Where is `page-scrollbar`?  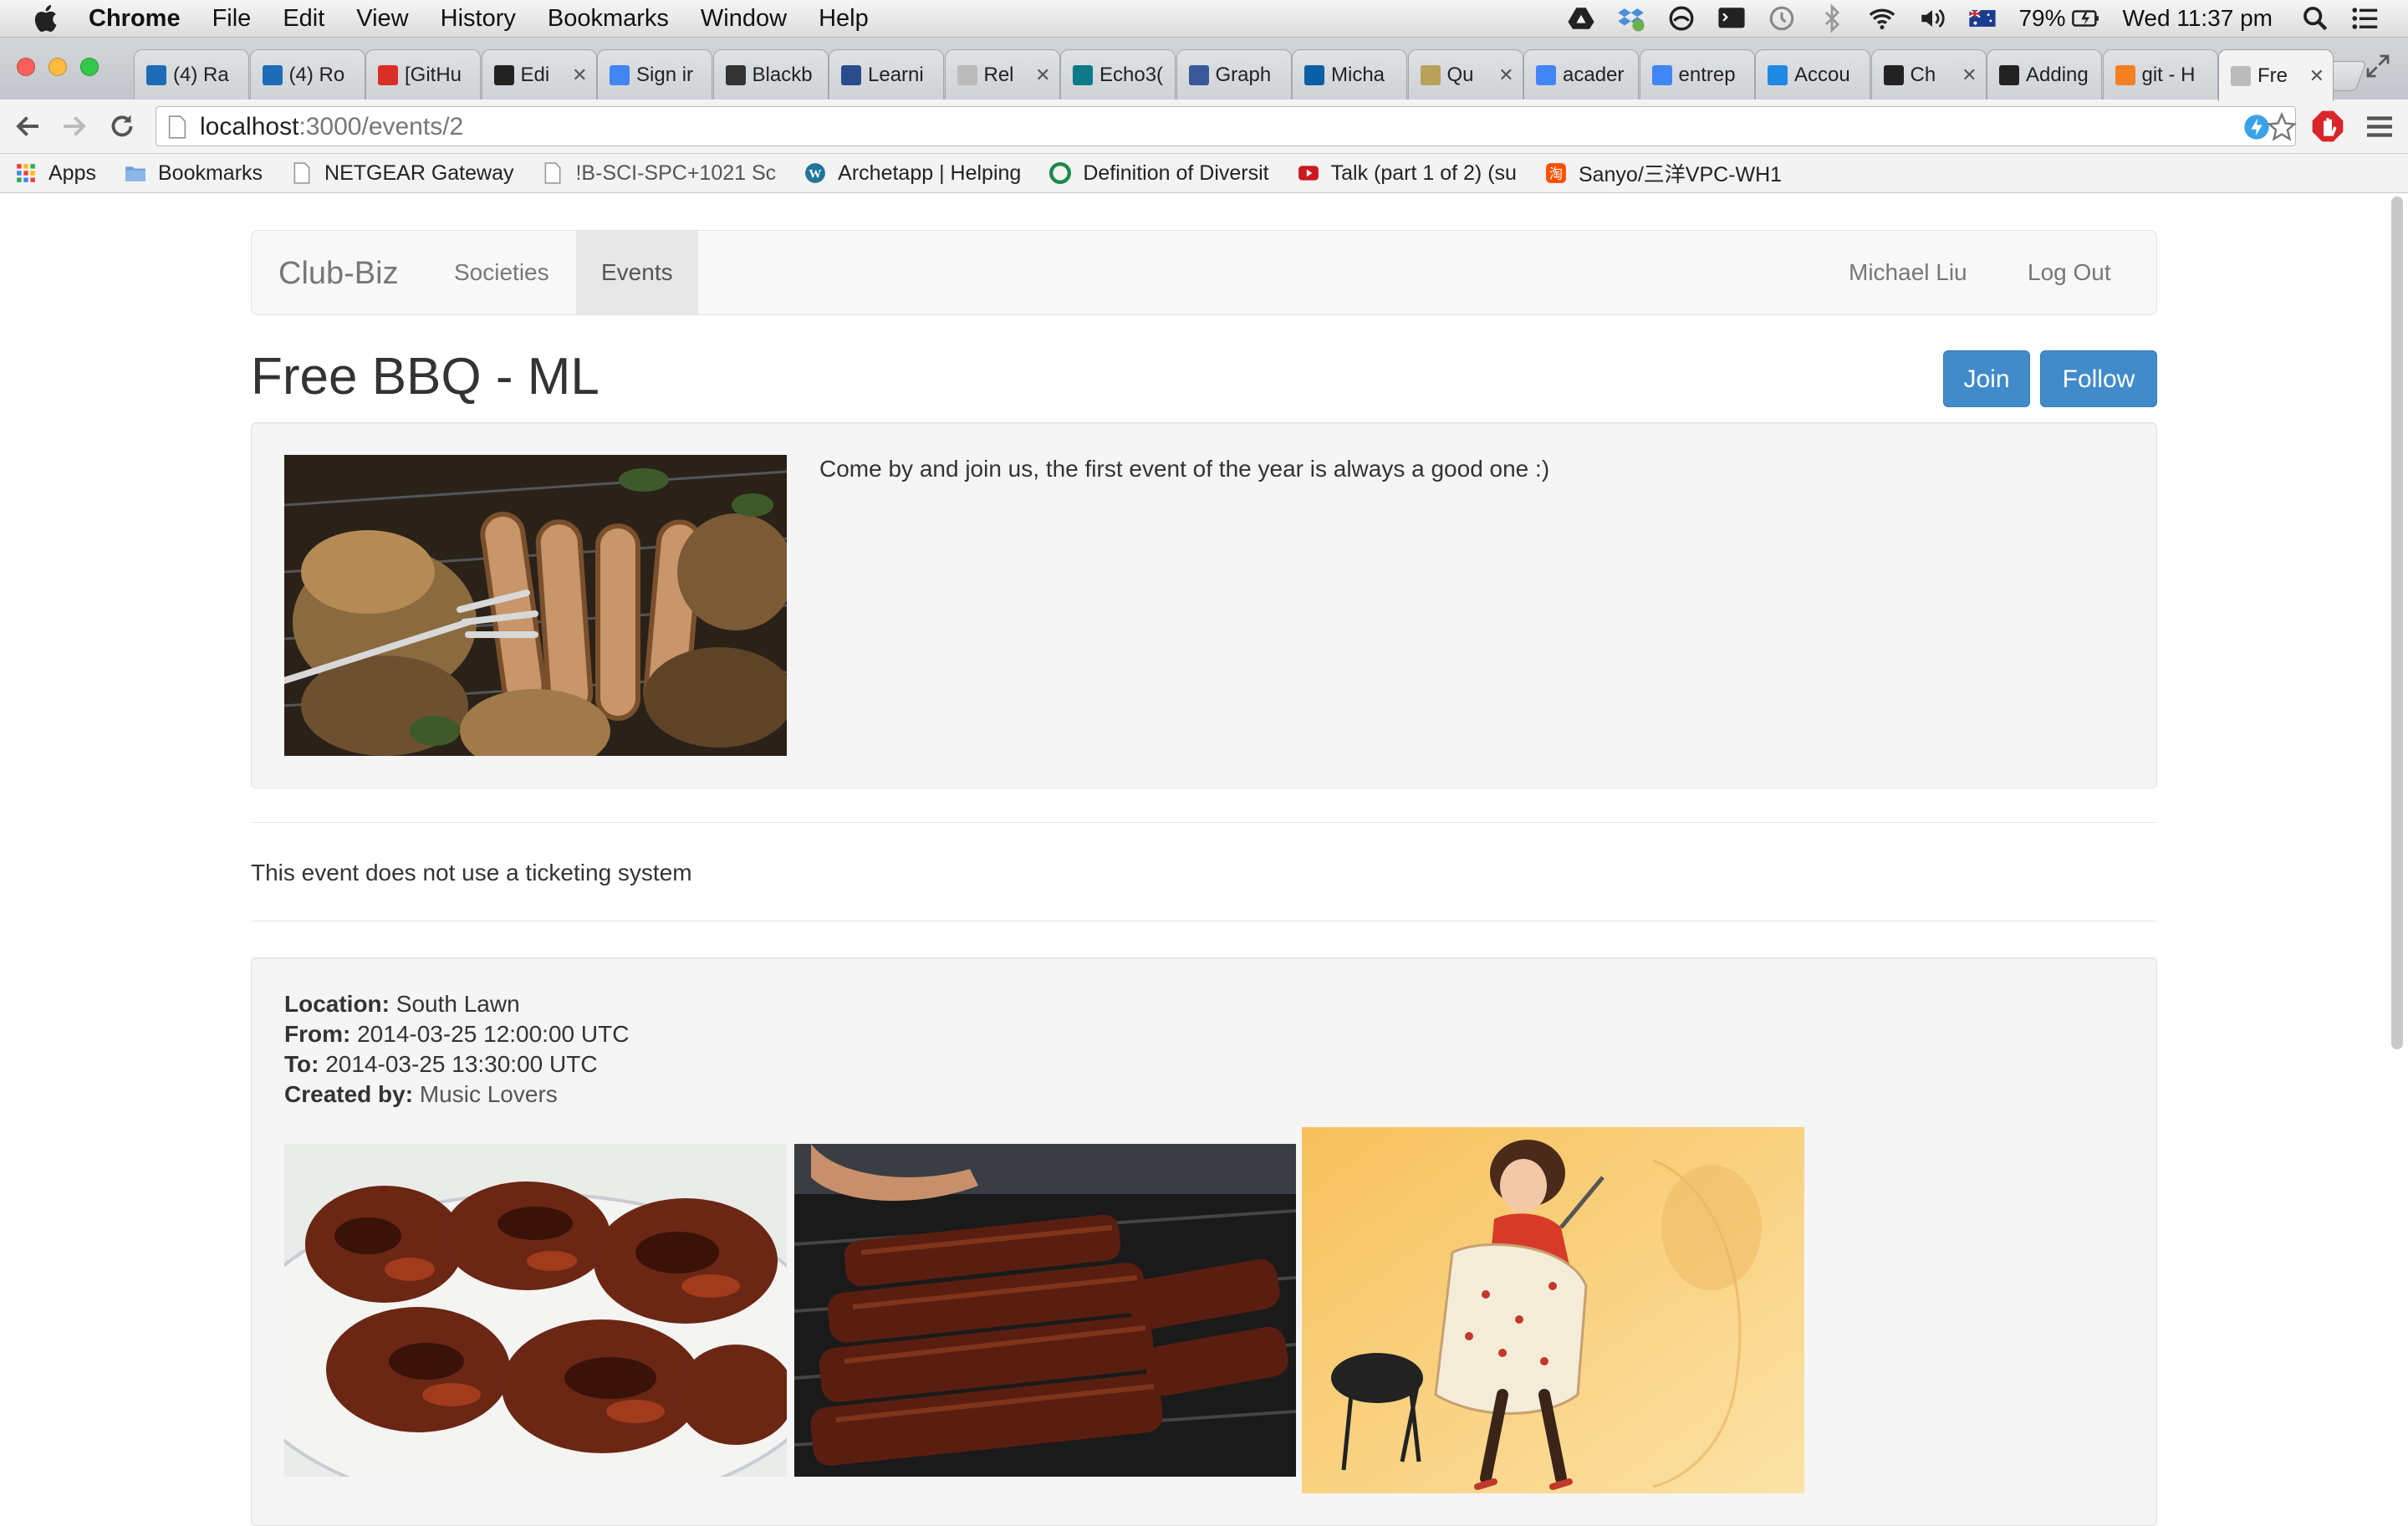 page-scrollbar is located at coordinates (2397, 622).